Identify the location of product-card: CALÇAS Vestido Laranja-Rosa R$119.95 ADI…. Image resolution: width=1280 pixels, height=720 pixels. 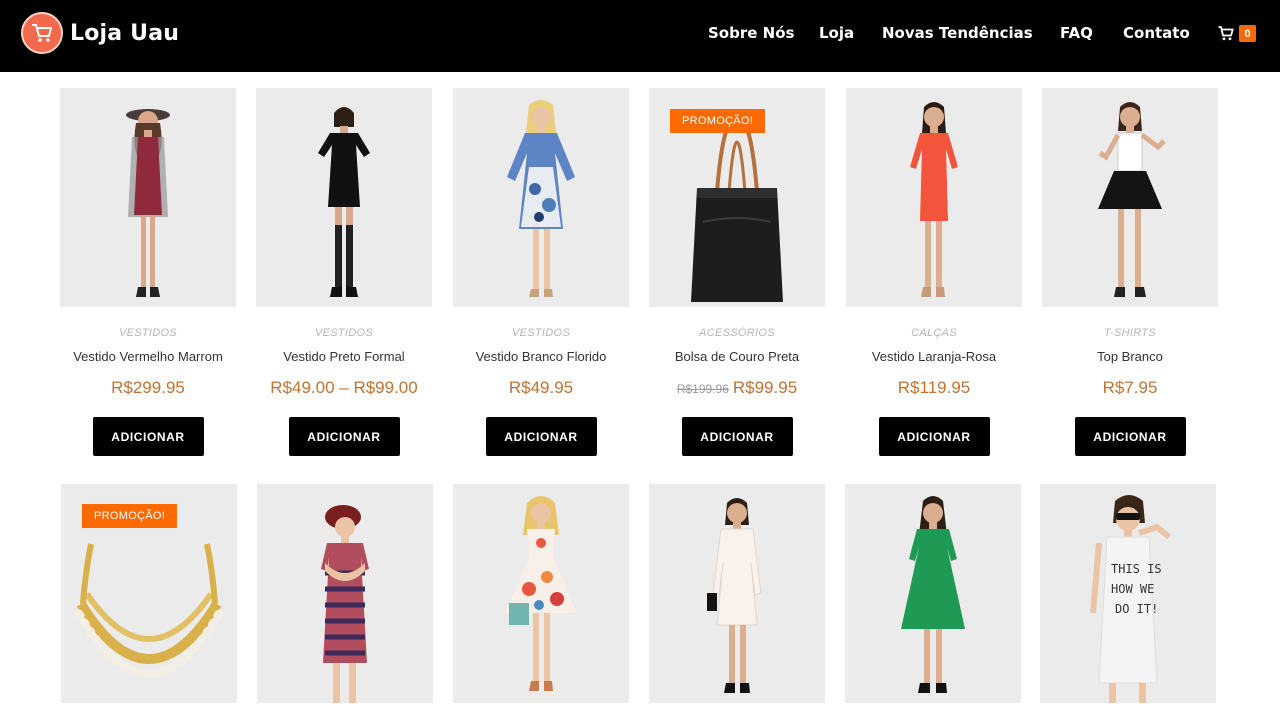
(934, 272).